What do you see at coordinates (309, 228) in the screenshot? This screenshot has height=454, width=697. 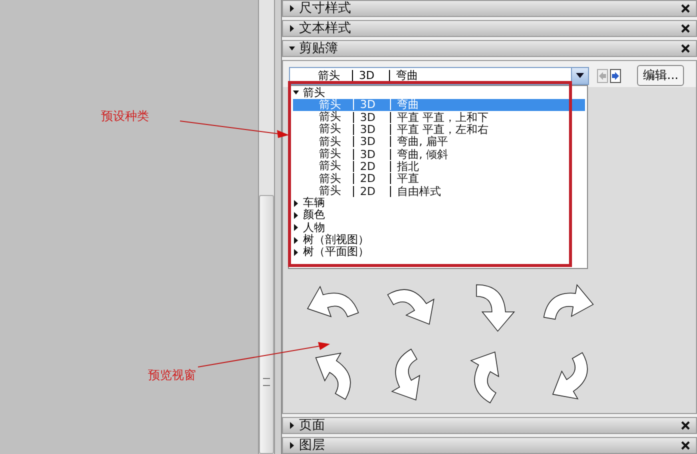 I see `category-item: 人物` at bounding box center [309, 228].